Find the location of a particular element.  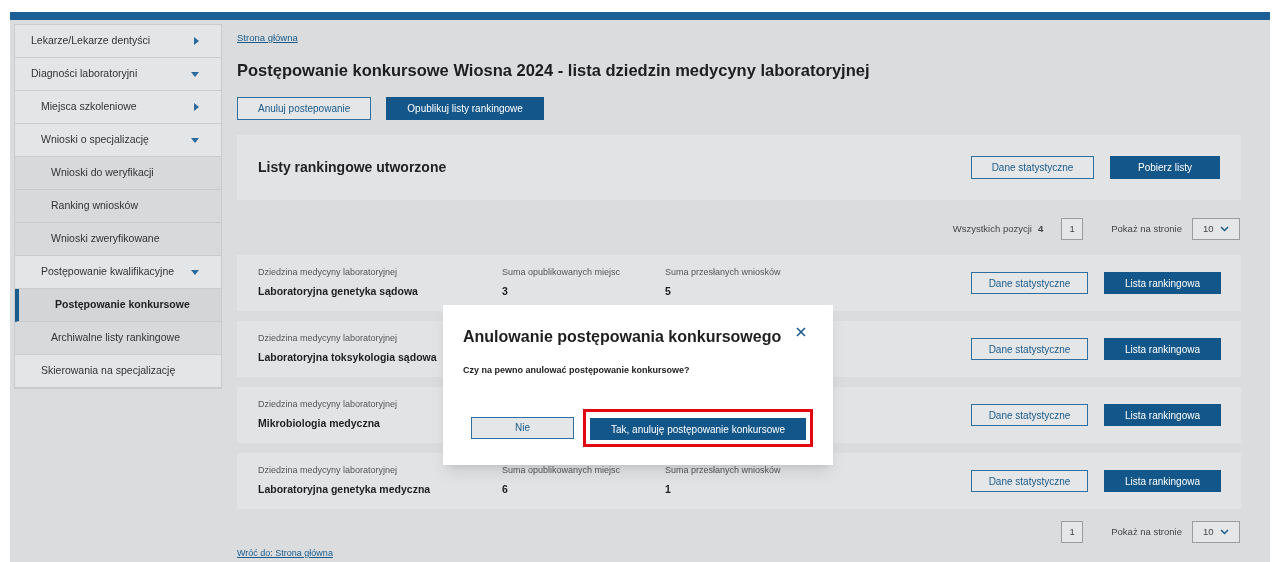

sidebar-item: Wnioski zweryfikowane is located at coordinates (118, 239).